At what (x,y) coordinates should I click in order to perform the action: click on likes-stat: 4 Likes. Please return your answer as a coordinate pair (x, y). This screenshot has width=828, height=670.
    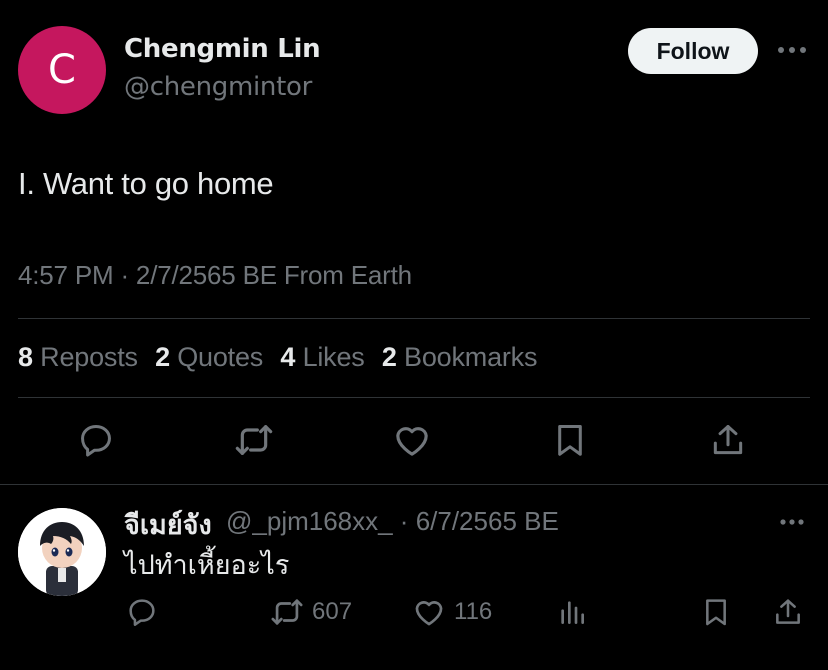
    Looking at the image, I should click on (322, 357).